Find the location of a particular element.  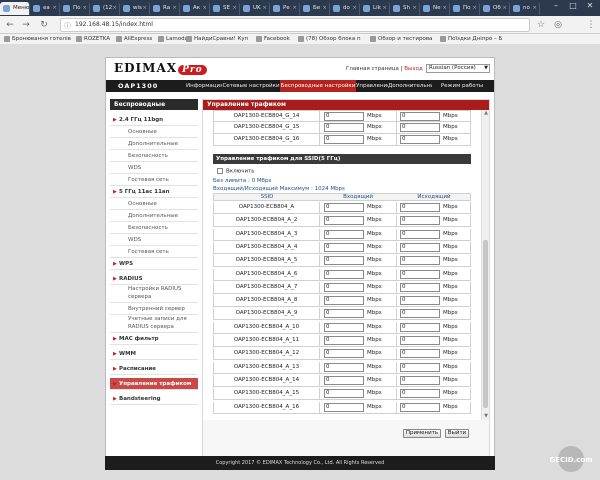

scrollbar-thumb is located at coordinates (485, 324).